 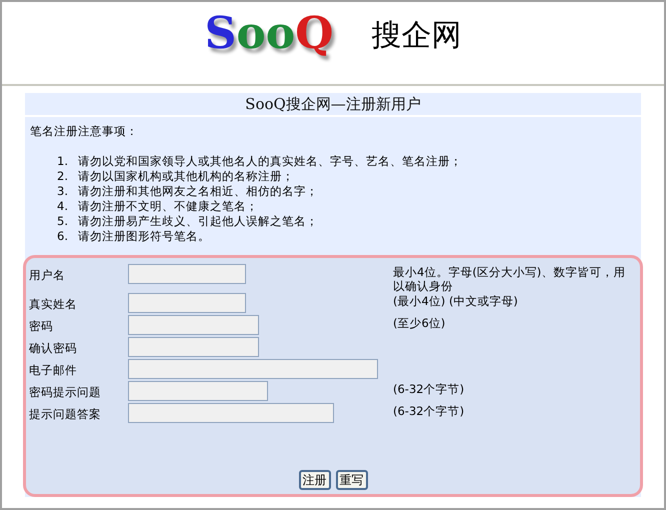 I want to click on form-button: 注册, so click(x=314, y=480).